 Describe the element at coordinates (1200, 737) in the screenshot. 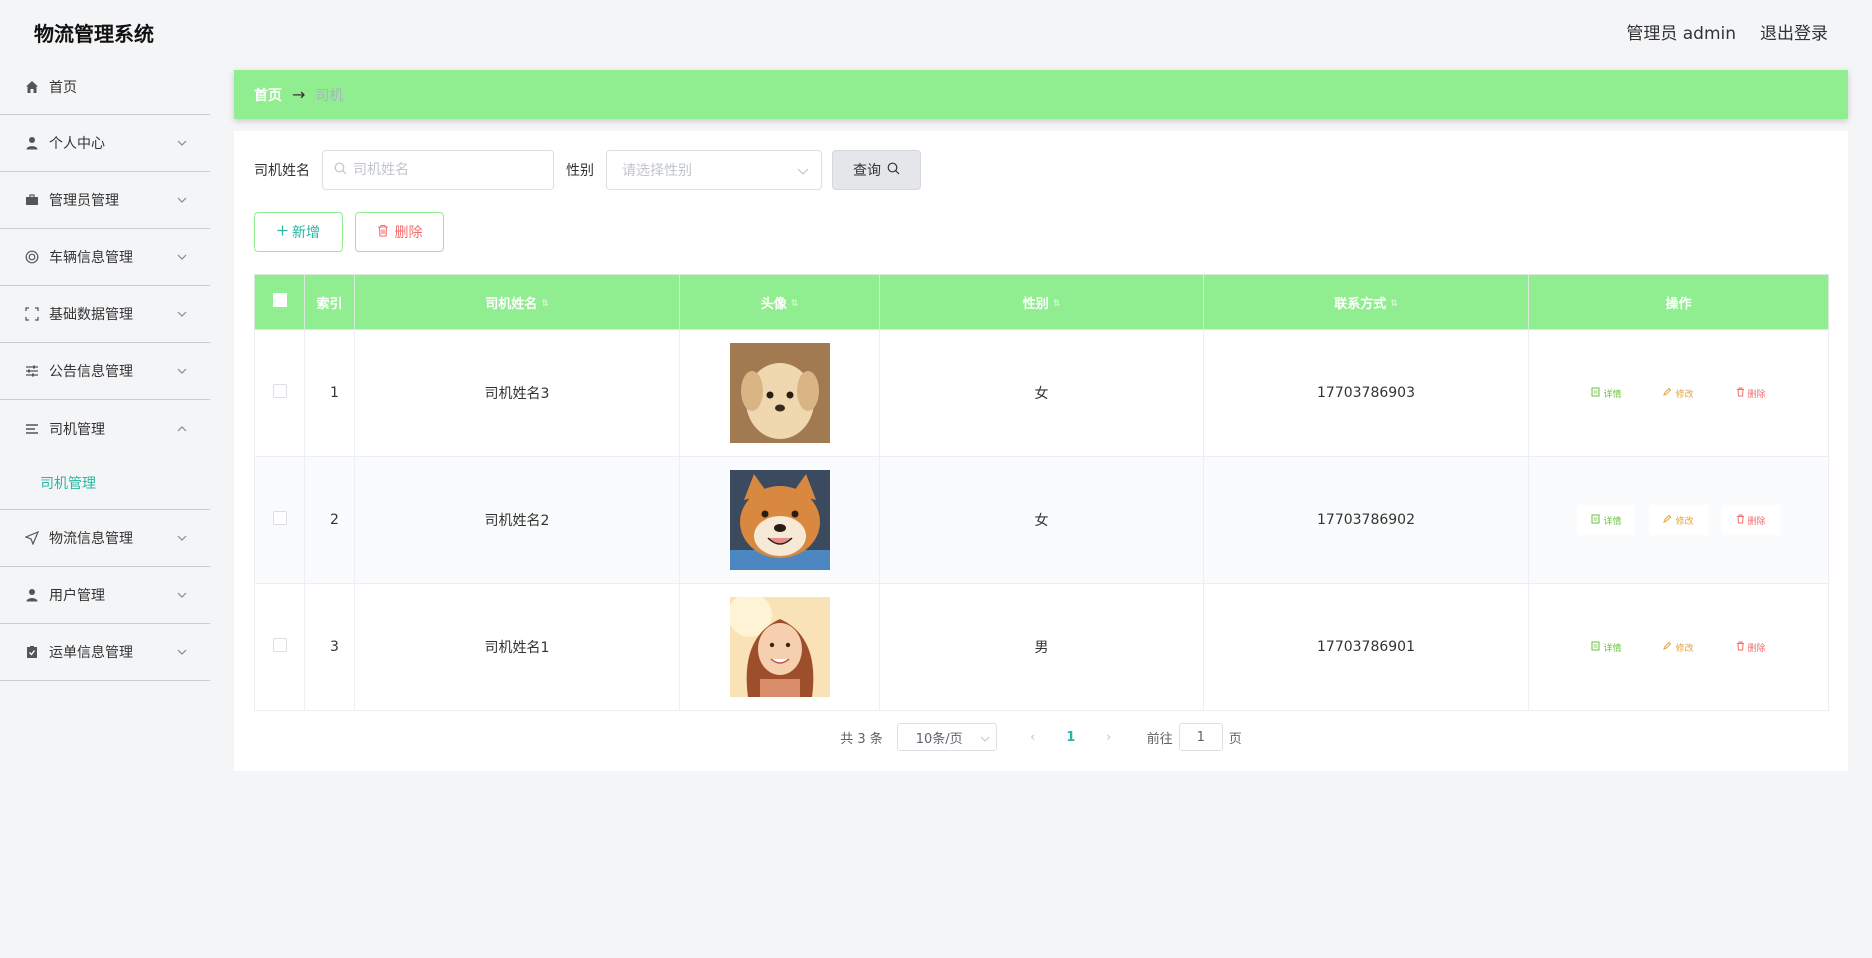

I see `goto-page-input` at that location.